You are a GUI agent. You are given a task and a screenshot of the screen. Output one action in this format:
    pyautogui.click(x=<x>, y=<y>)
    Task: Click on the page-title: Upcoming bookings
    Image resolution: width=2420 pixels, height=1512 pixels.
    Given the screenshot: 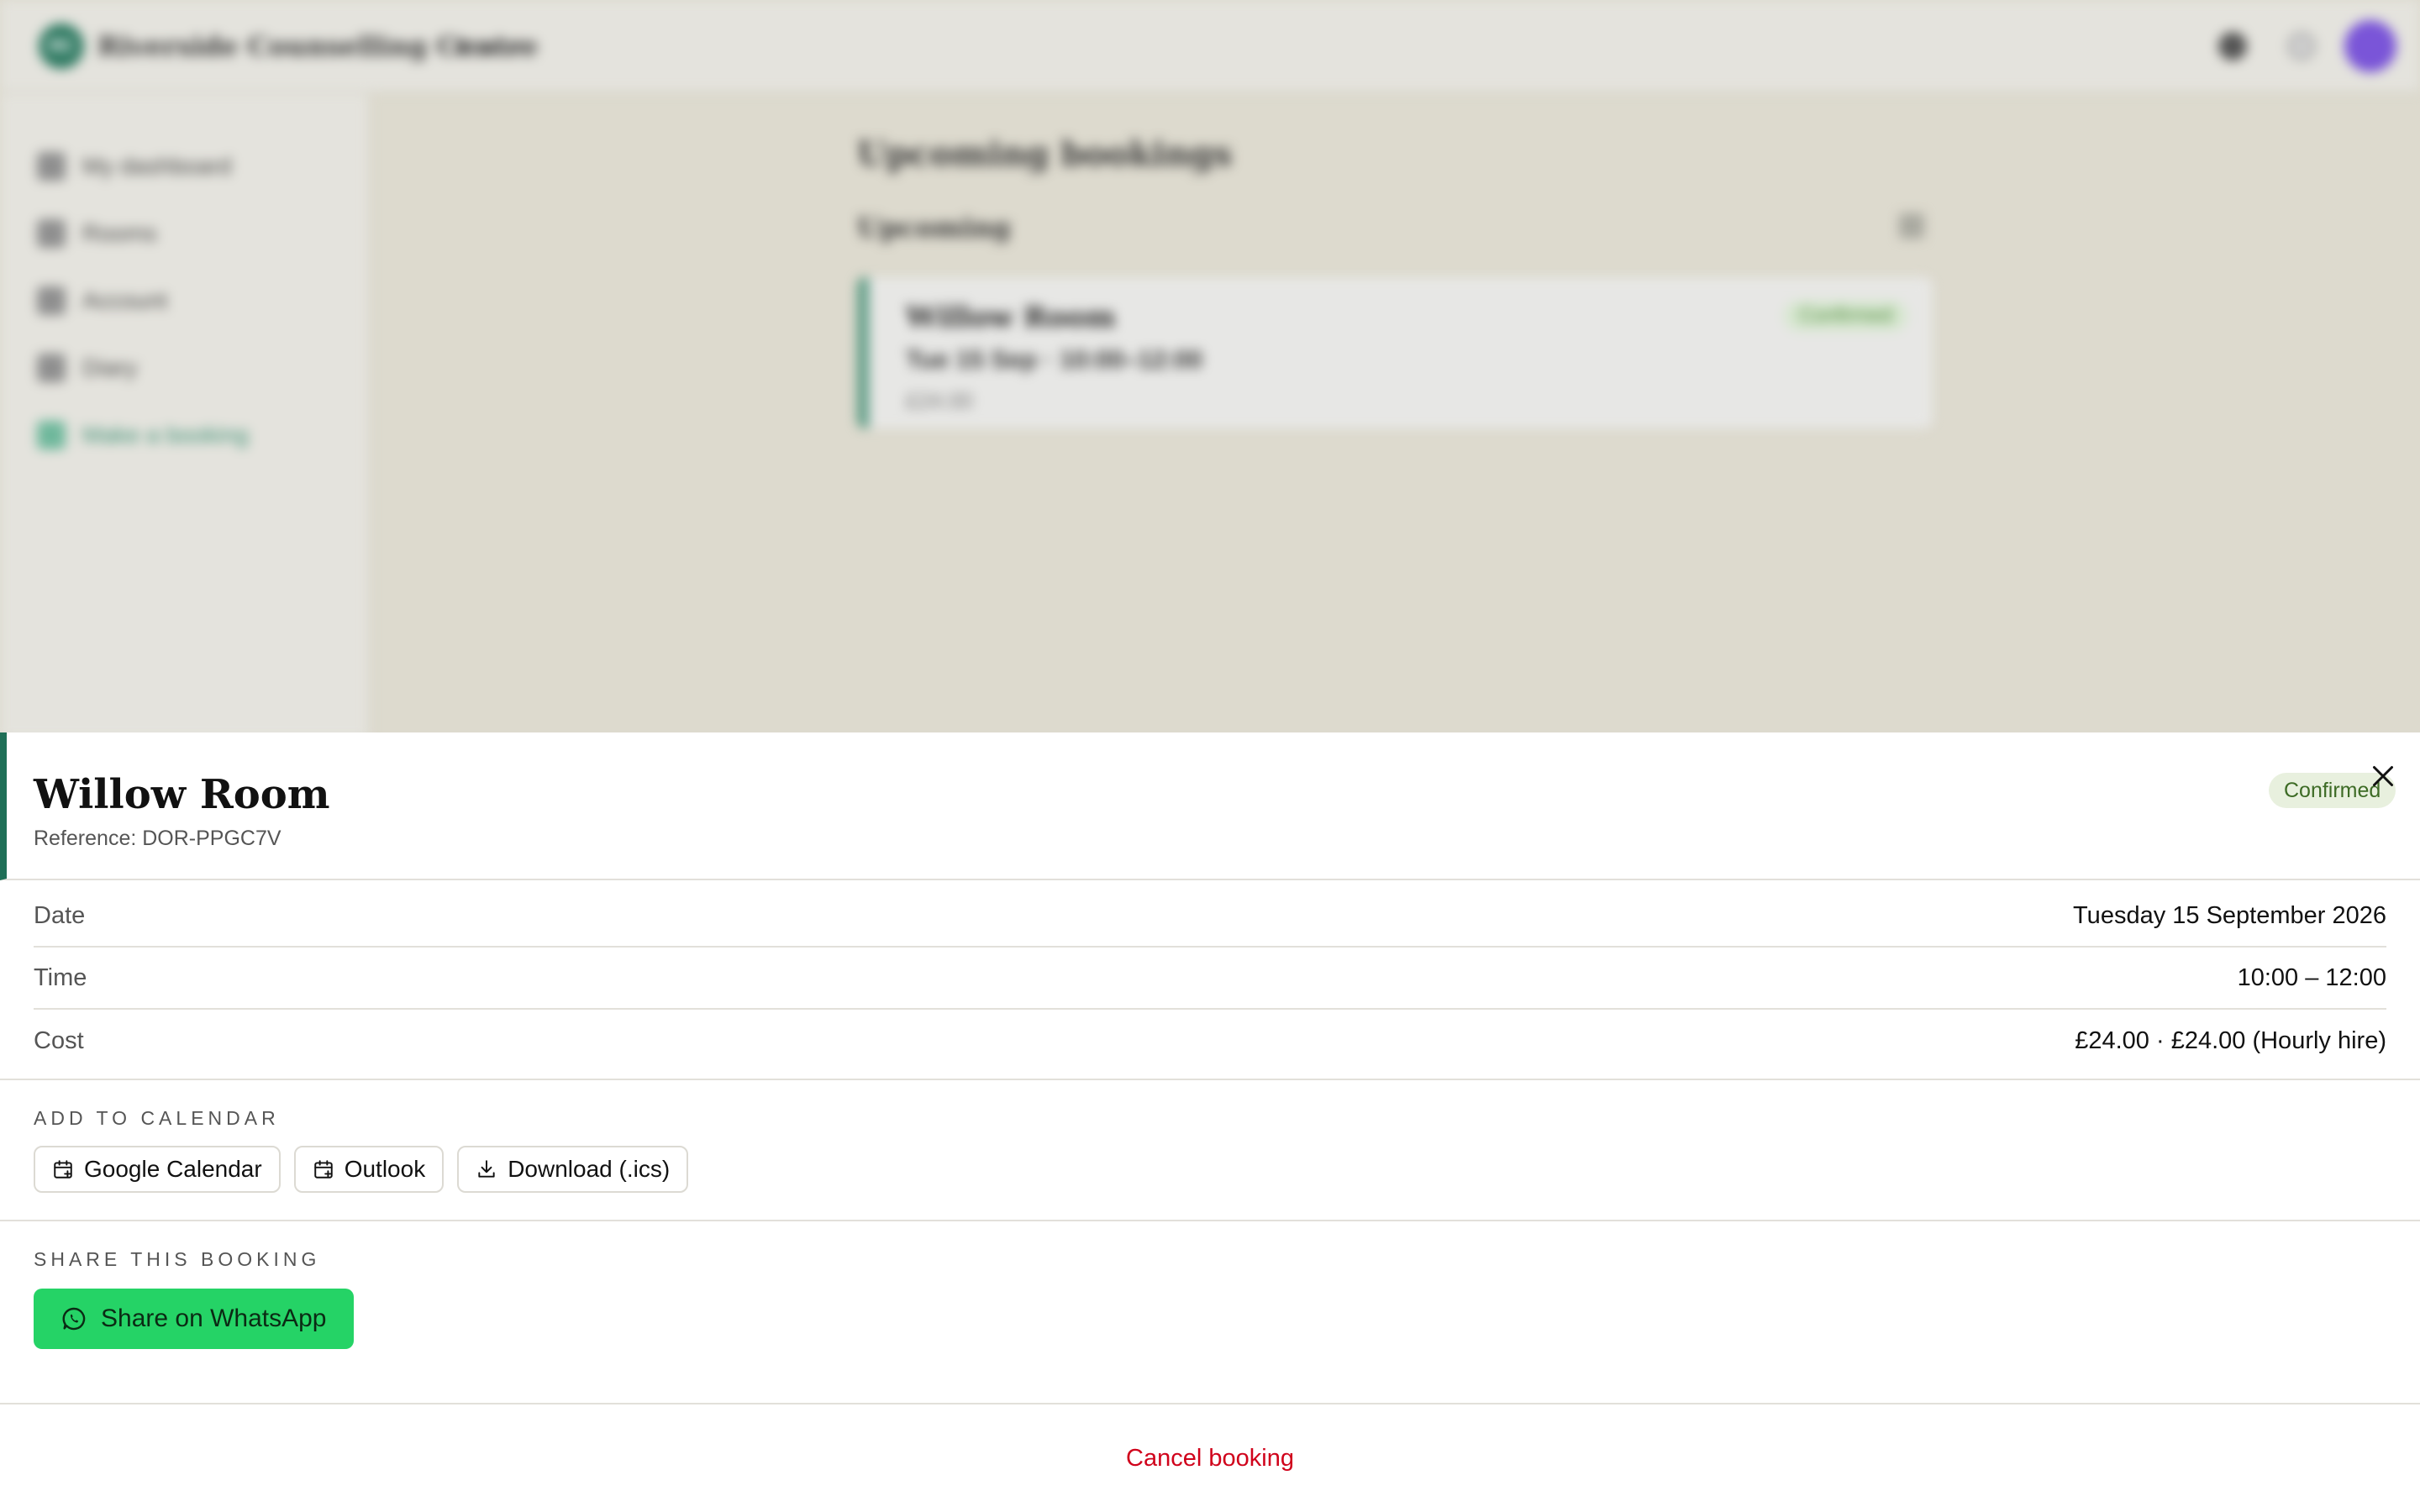 What is the action you would take?
    pyautogui.click(x=1045, y=154)
    